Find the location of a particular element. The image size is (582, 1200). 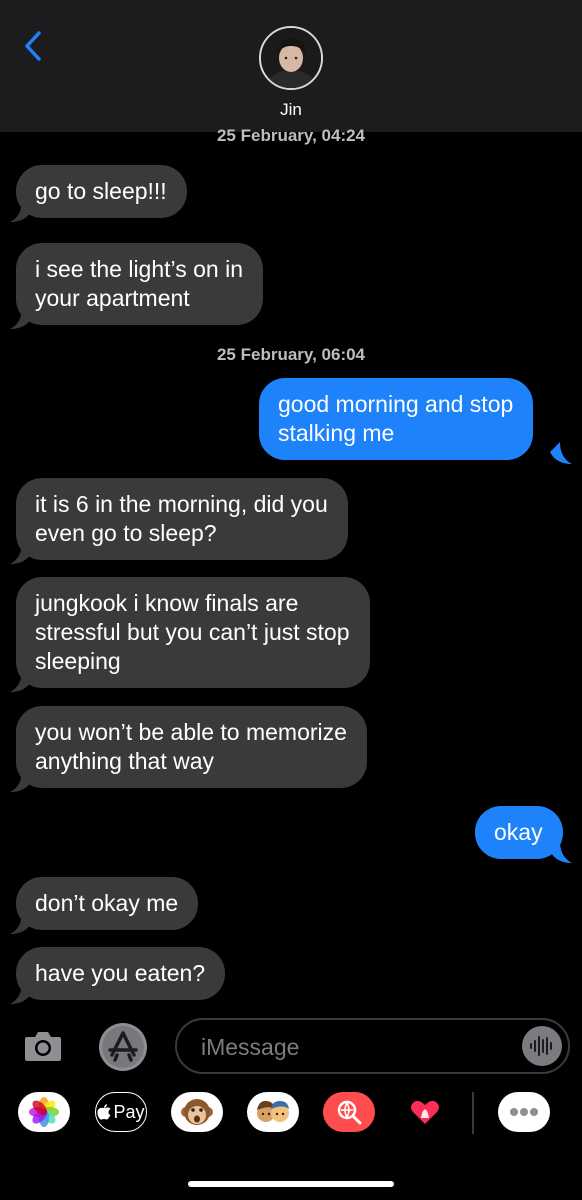

animoji-icon is located at coordinates (197, 1112).